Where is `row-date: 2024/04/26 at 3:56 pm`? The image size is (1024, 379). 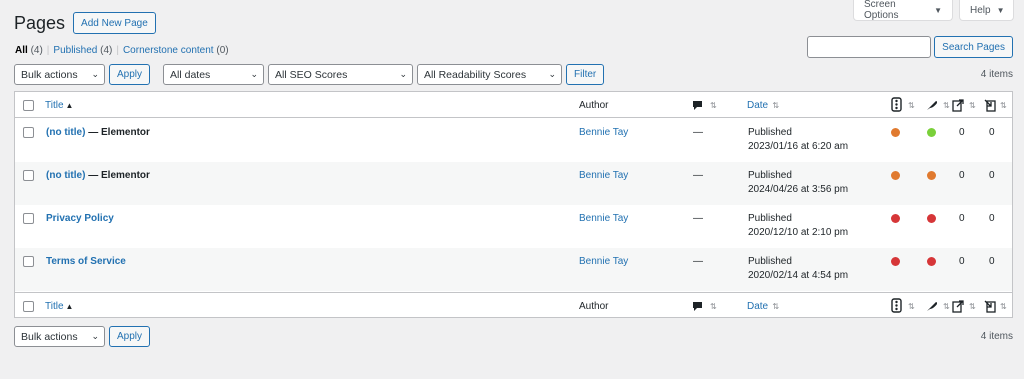
row-date: 2024/04/26 at 3:56 pm is located at coordinates (798, 189).